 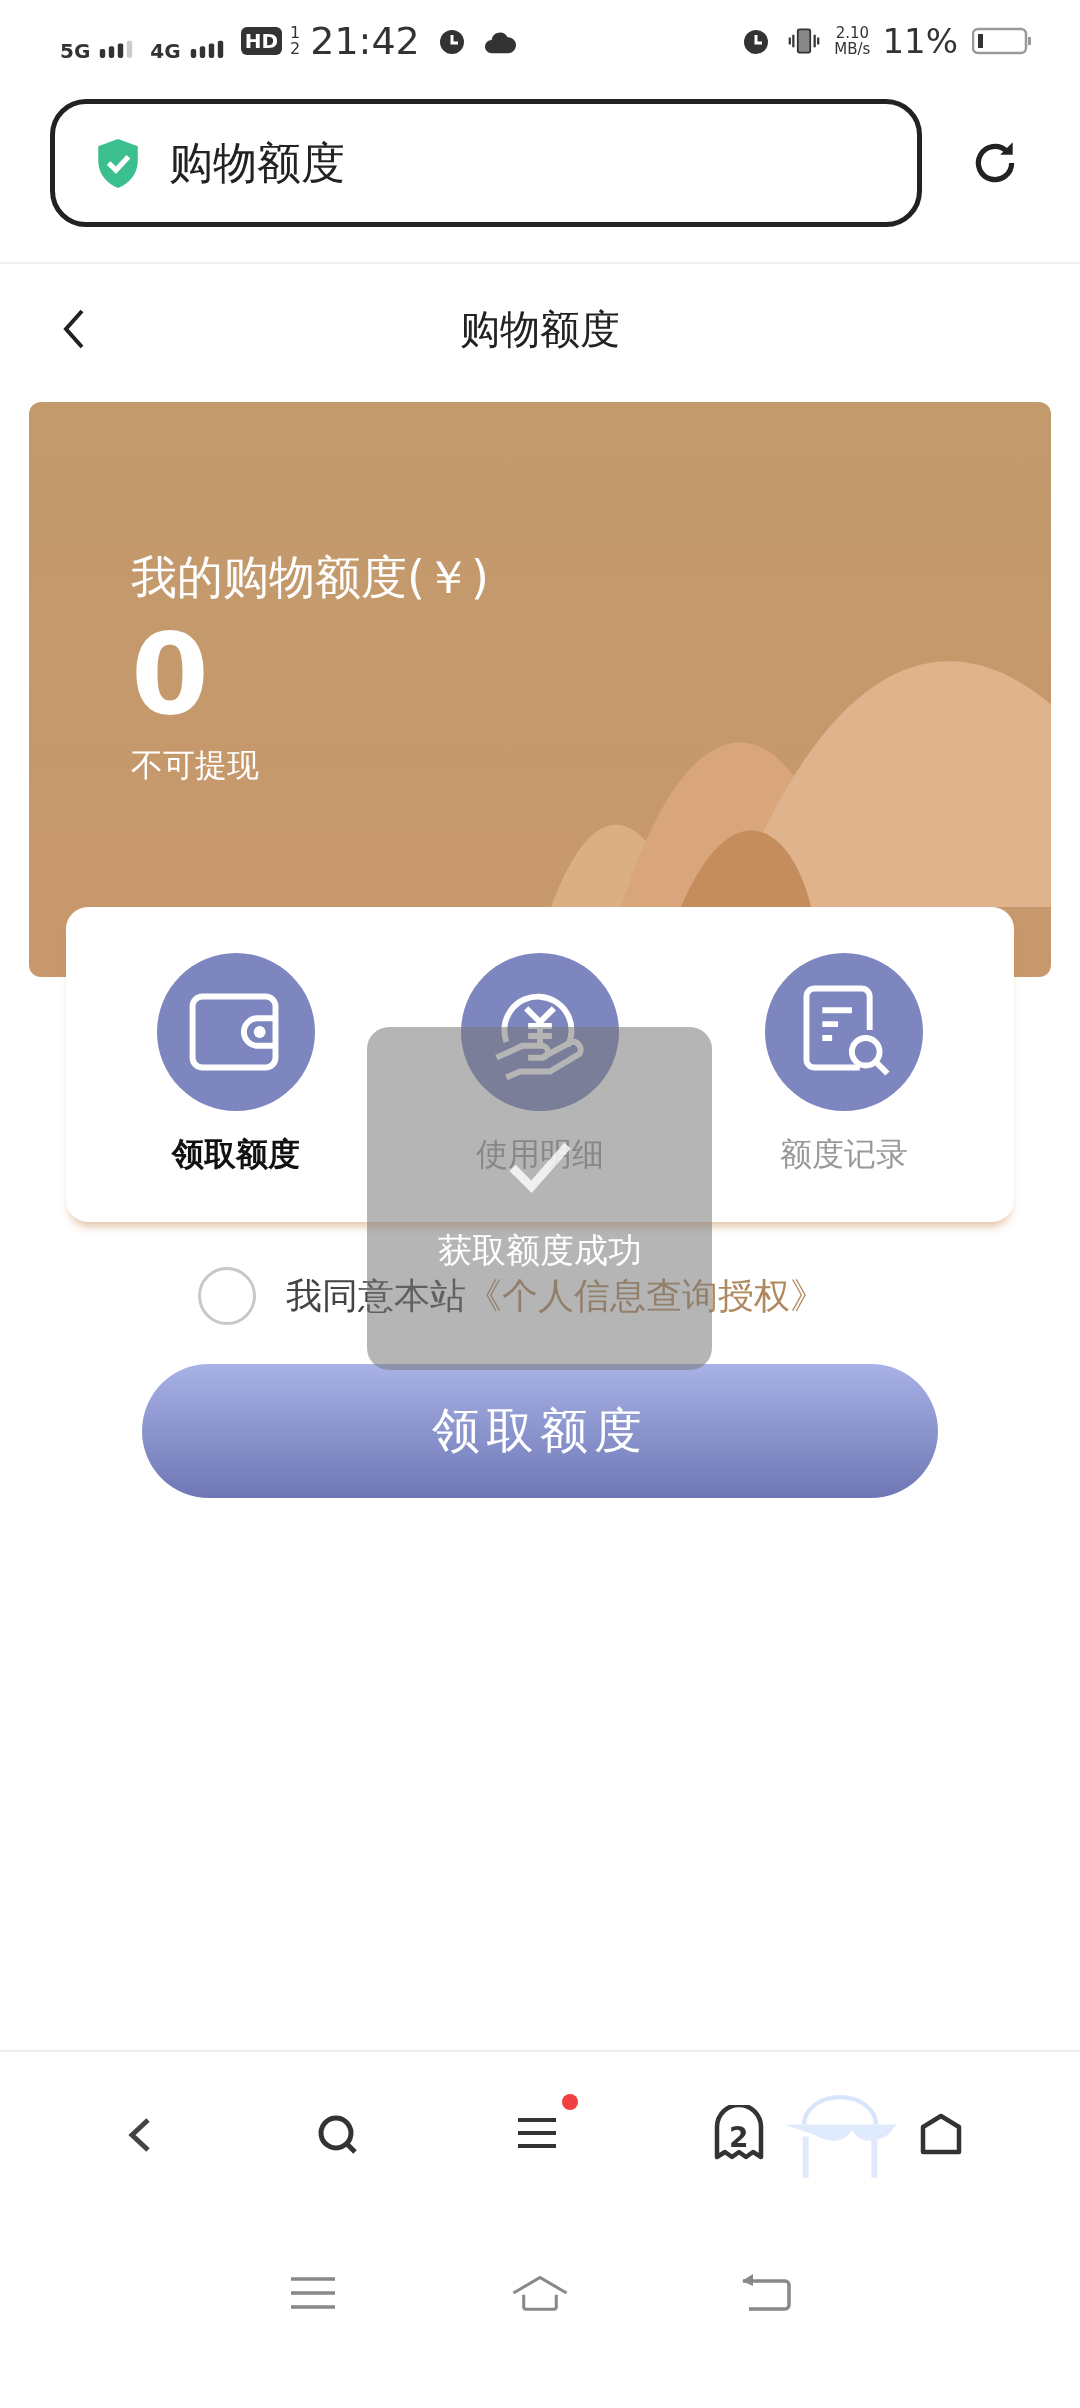 What do you see at coordinates (295, 33) in the screenshot?
I see `sim-slot-label: 1` at bounding box center [295, 33].